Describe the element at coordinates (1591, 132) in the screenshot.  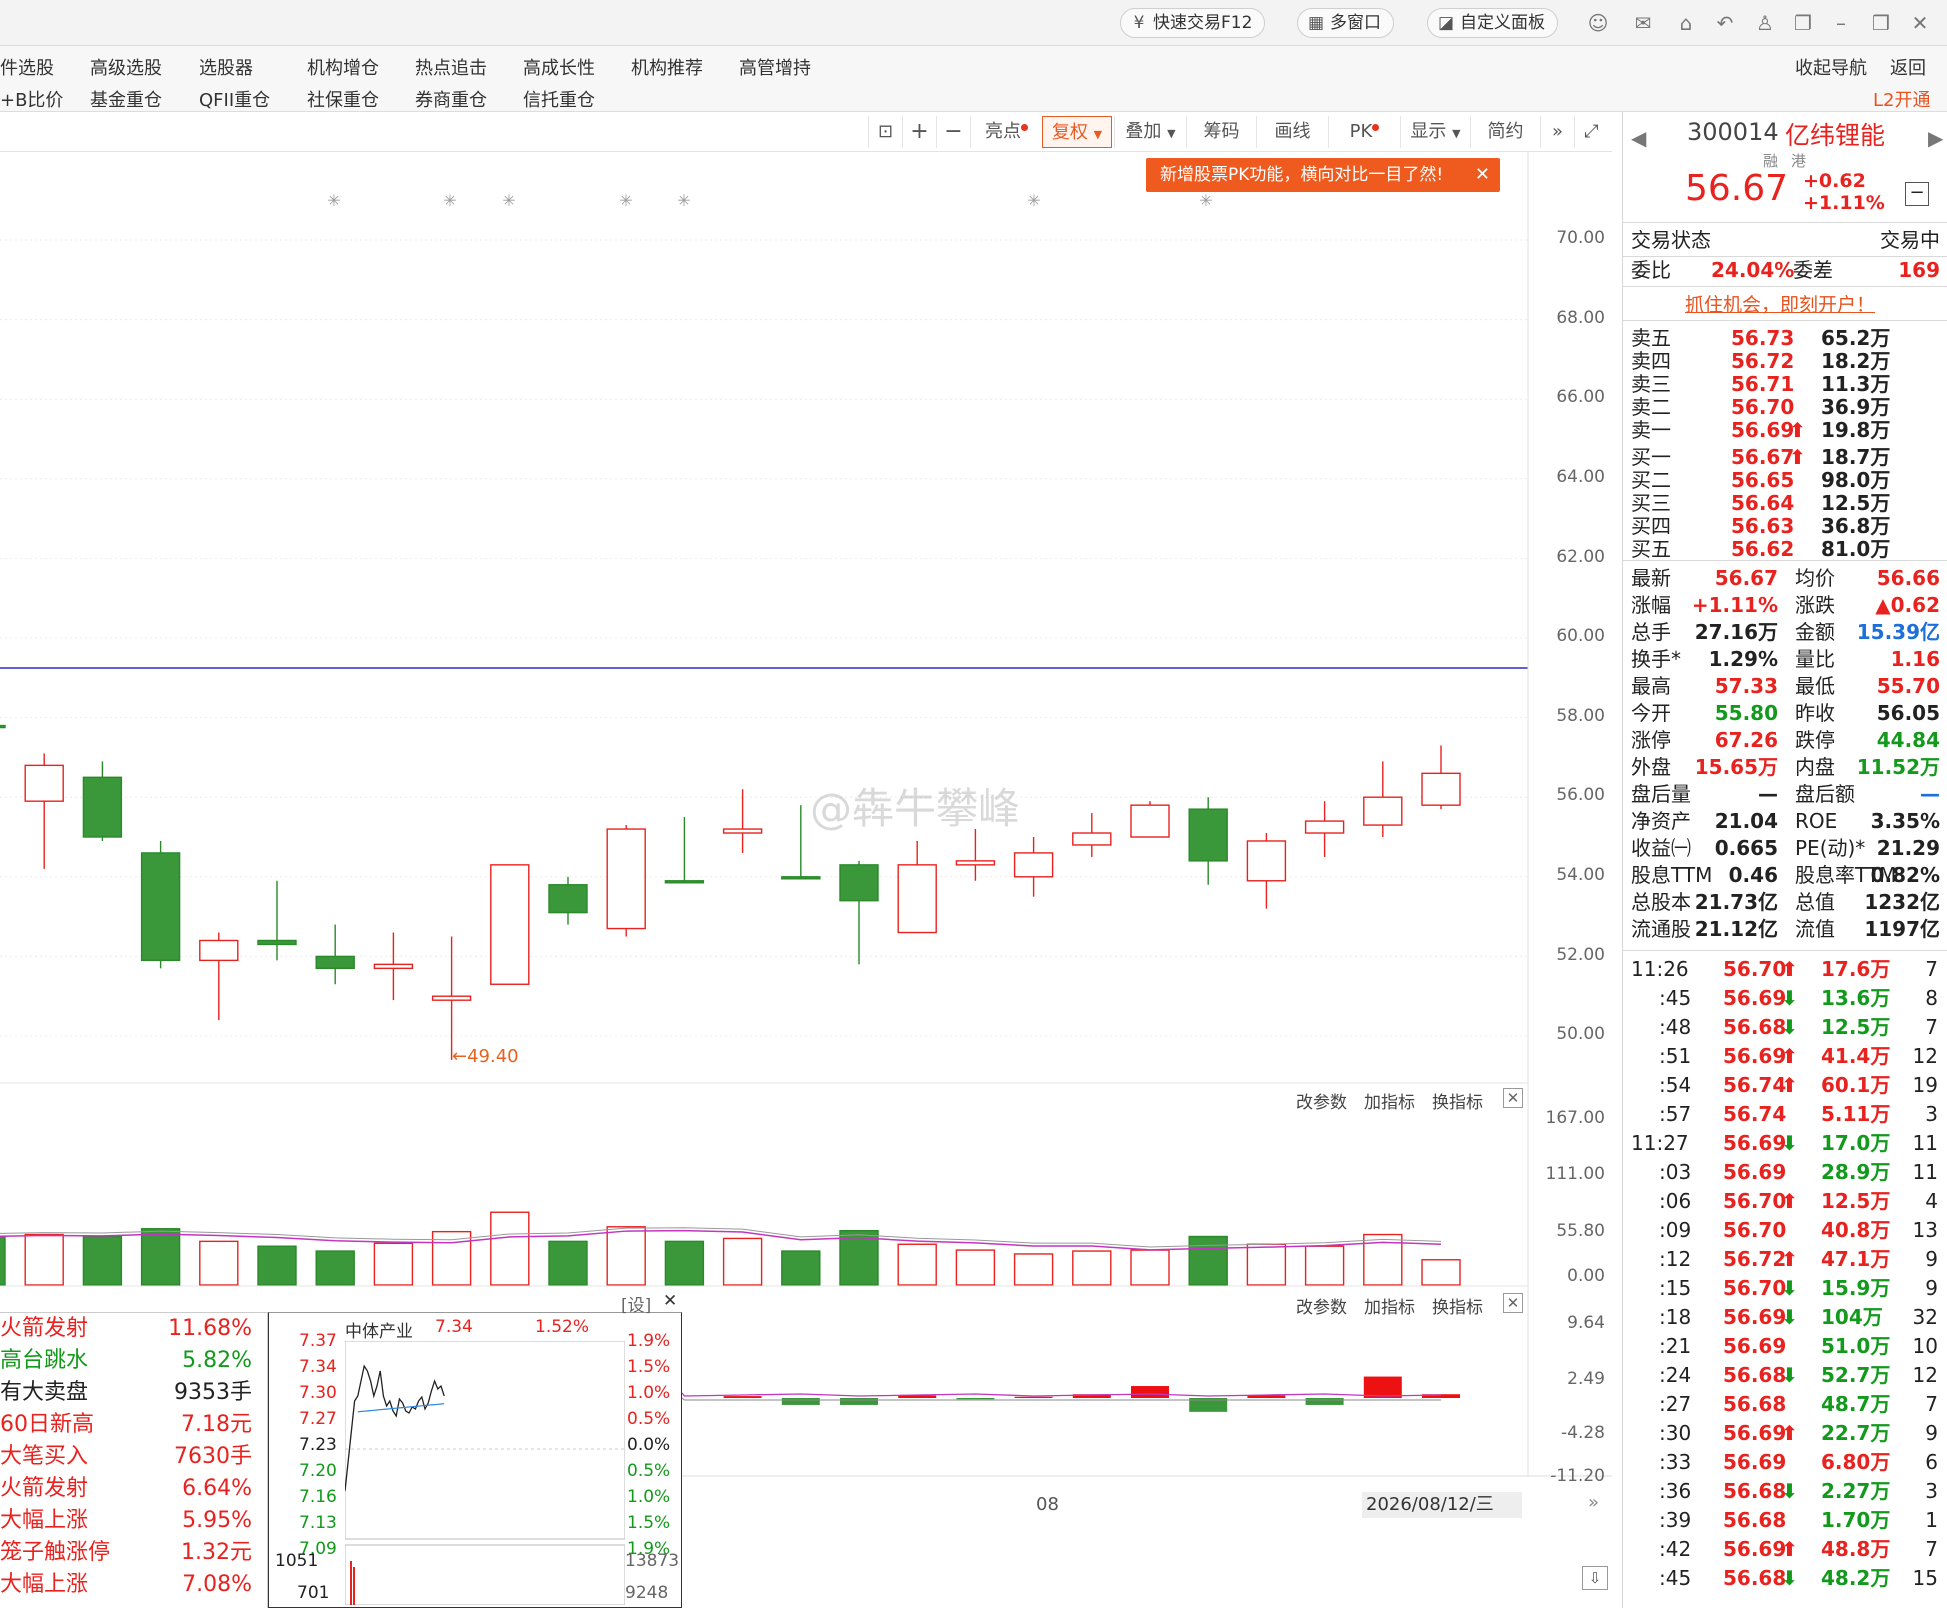
I see `fullscreen-icon: ⤢` at that location.